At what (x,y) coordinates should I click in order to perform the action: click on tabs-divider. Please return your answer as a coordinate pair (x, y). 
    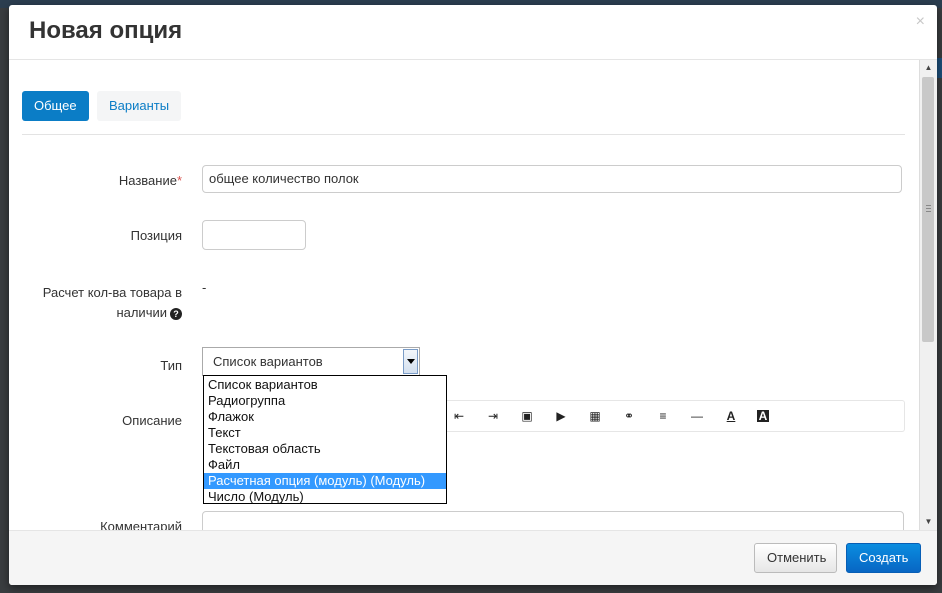
    Looking at the image, I should click on (463, 134).